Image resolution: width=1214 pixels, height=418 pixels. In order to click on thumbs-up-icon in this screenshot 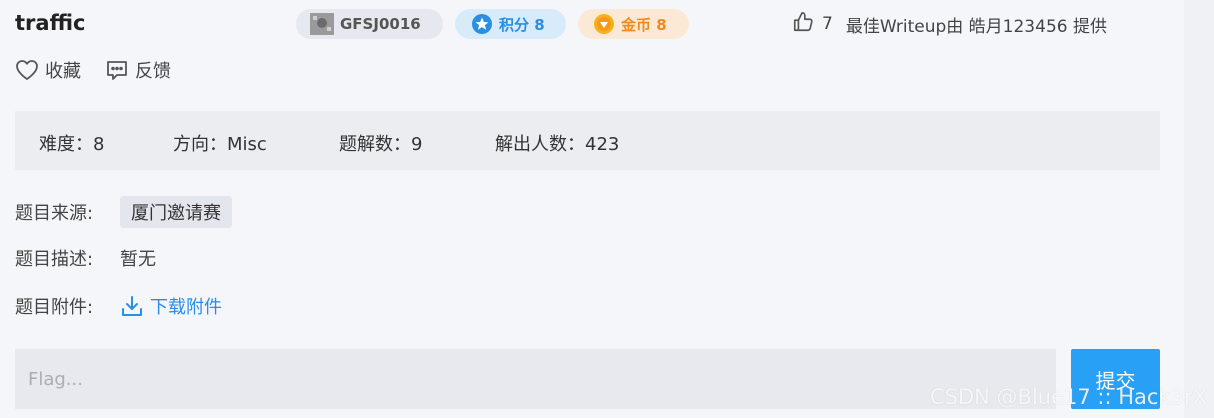, I will do `click(803, 24)`.